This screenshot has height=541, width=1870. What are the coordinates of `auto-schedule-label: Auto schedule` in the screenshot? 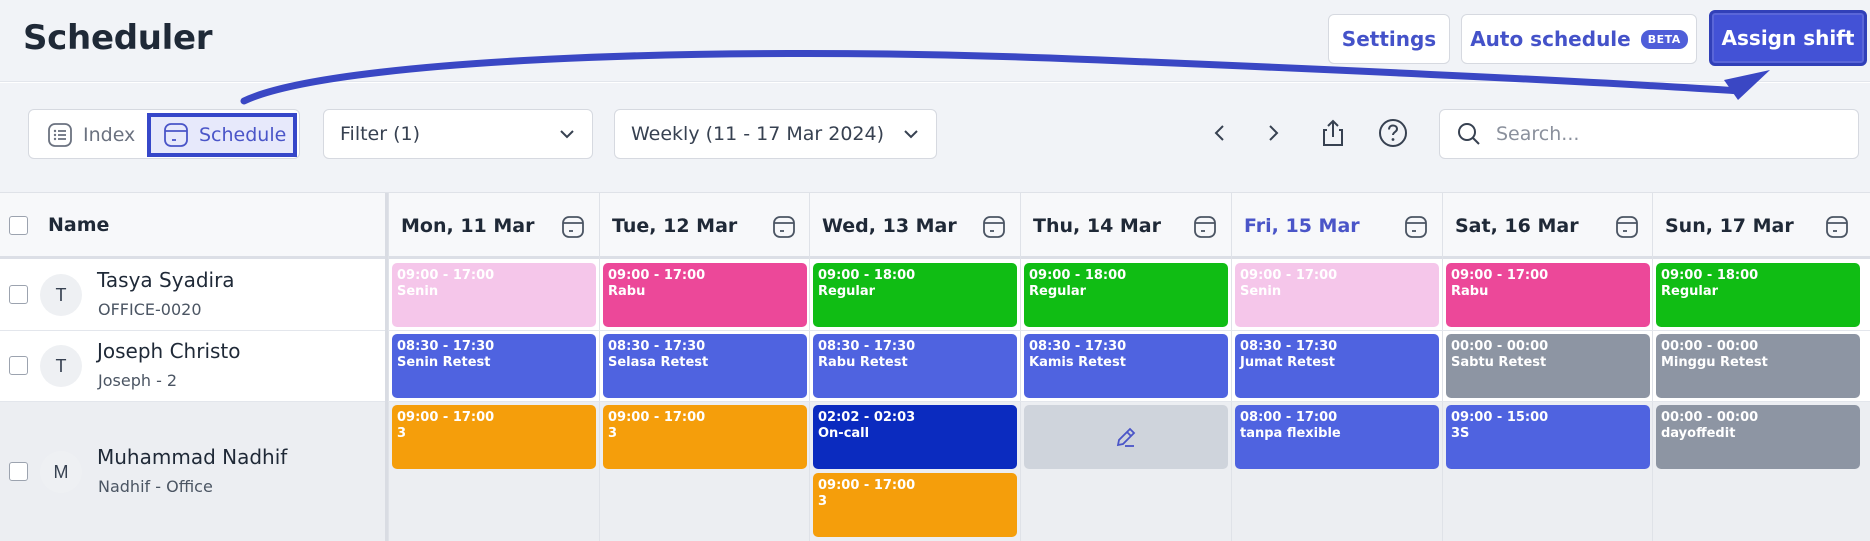 It's located at (1550, 39).